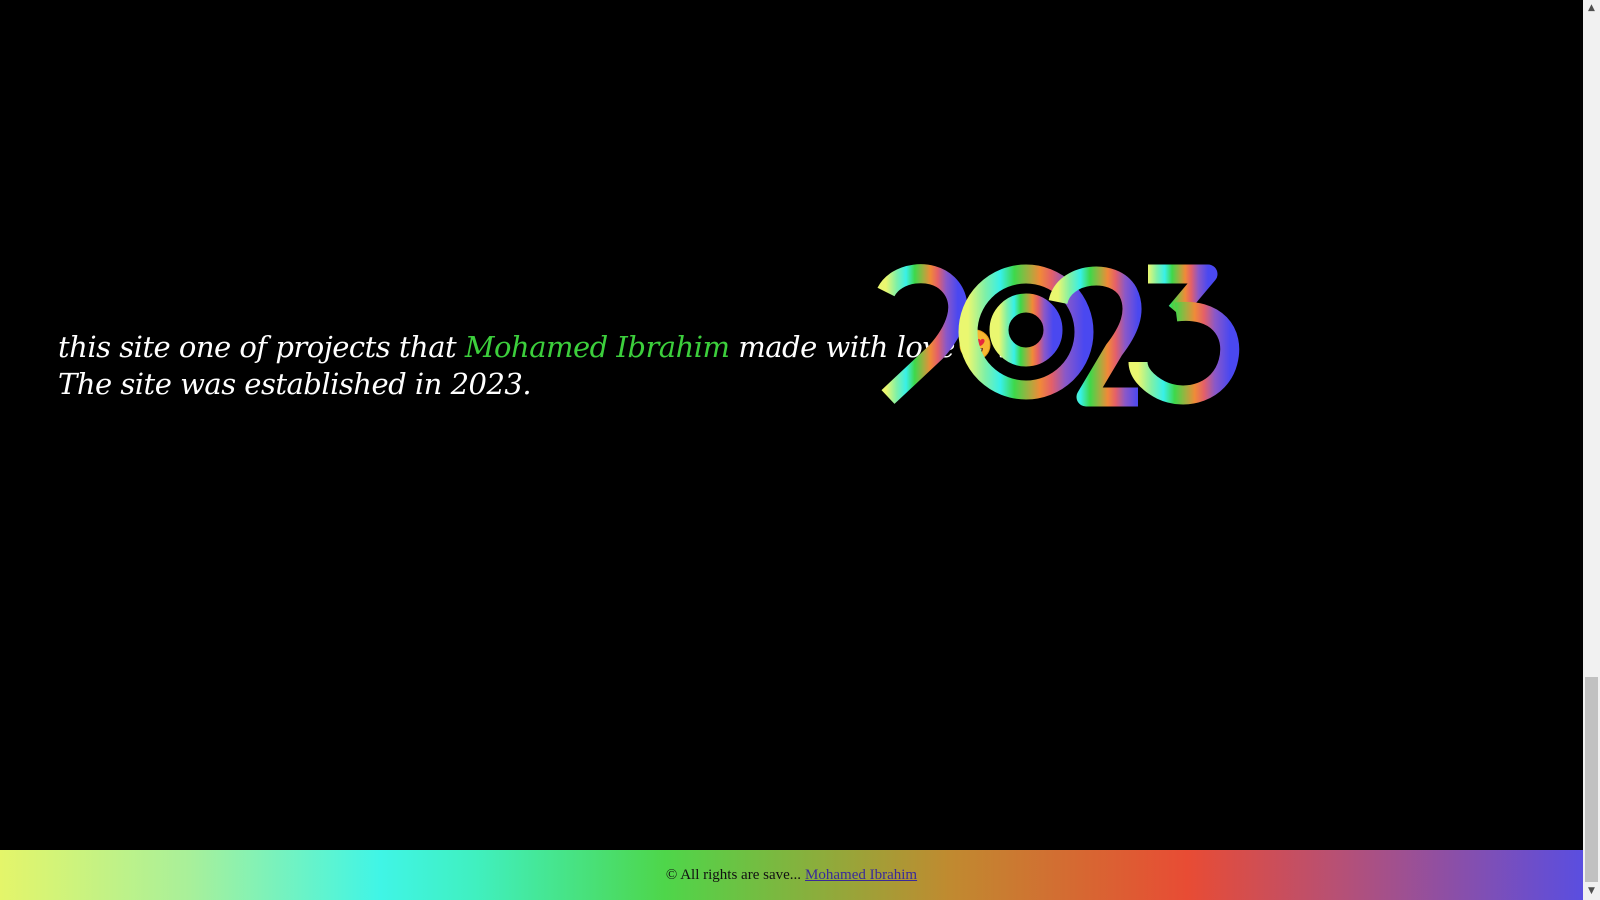 Image resolution: width=1600 pixels, height=900 pixels. I want to click on year-2023-logo, so click(1066, 337).